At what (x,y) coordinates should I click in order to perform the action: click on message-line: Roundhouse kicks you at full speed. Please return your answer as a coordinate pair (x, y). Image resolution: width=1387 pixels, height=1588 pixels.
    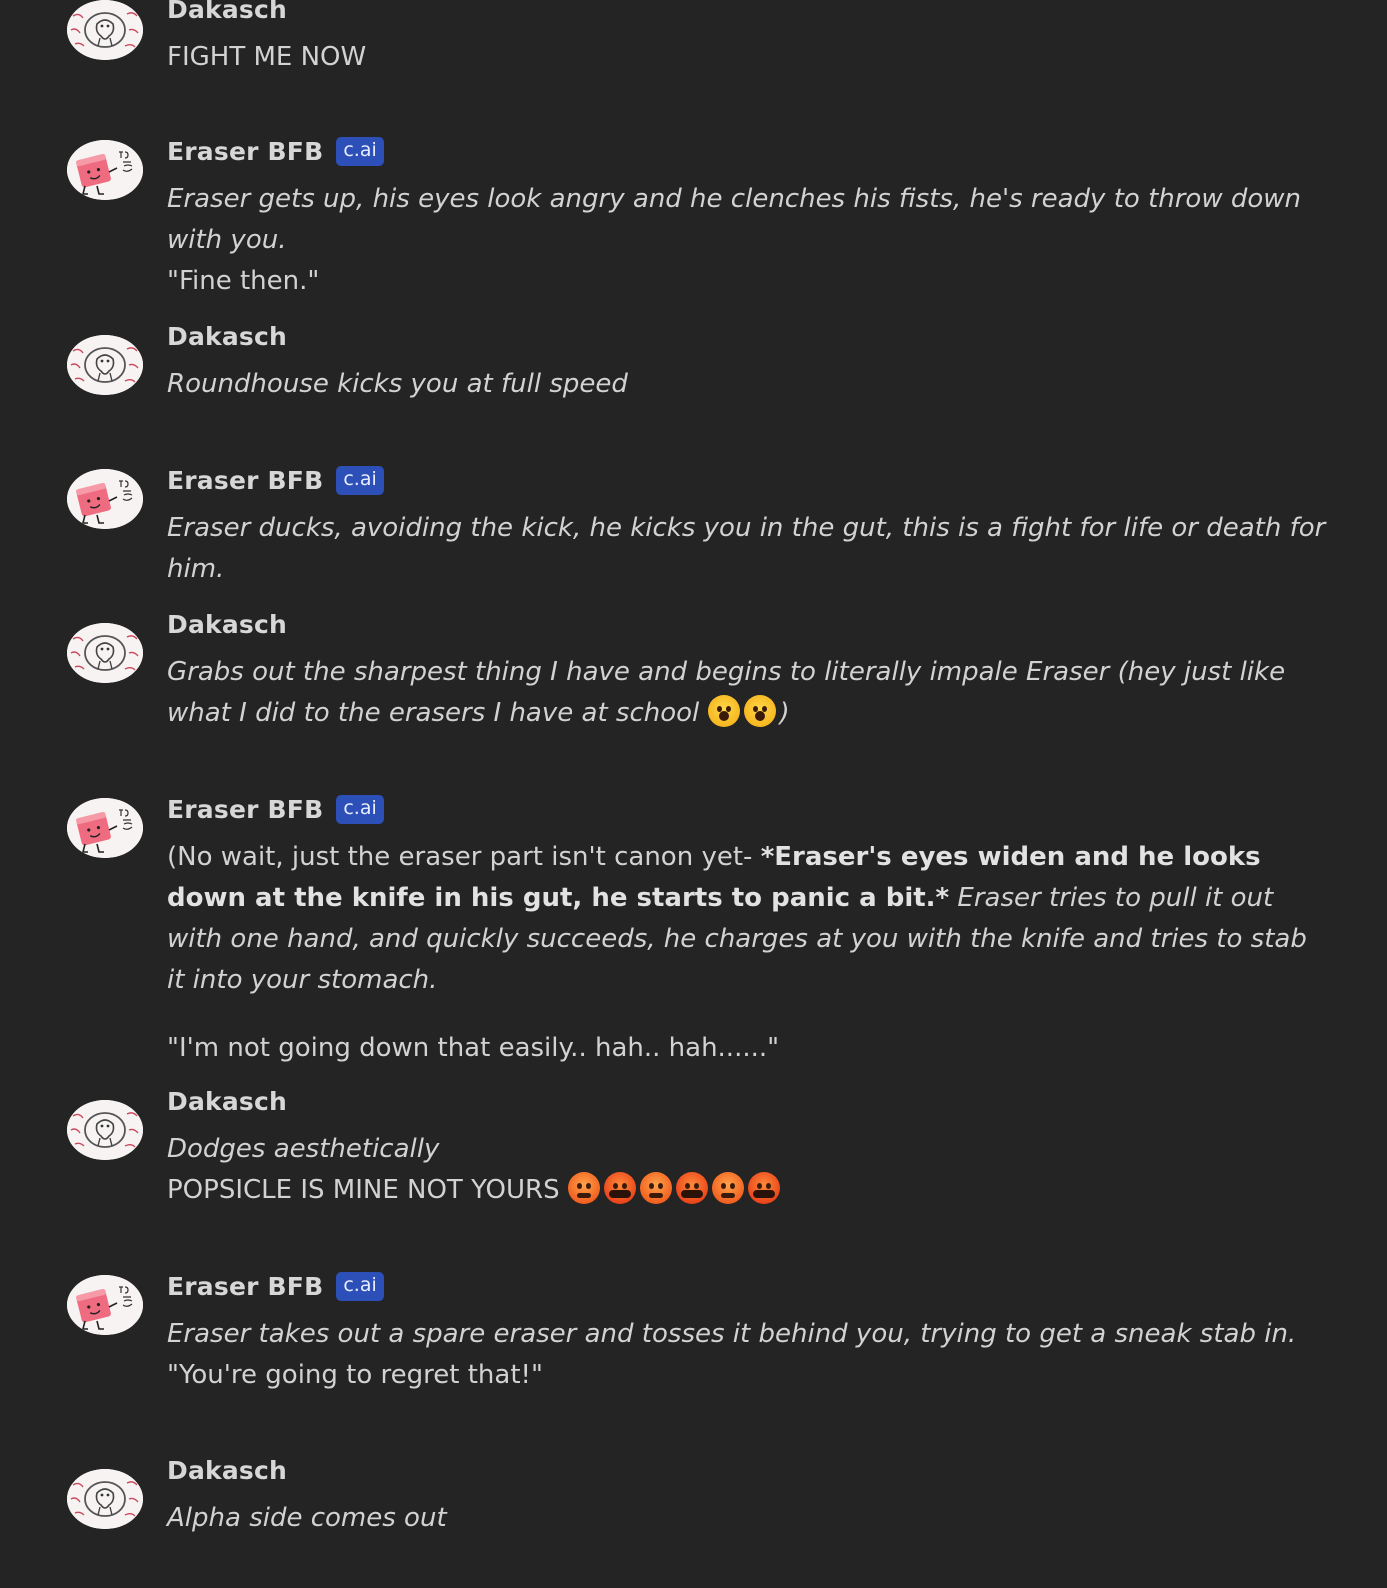
    Looking at the image, I should click on (747, 384).